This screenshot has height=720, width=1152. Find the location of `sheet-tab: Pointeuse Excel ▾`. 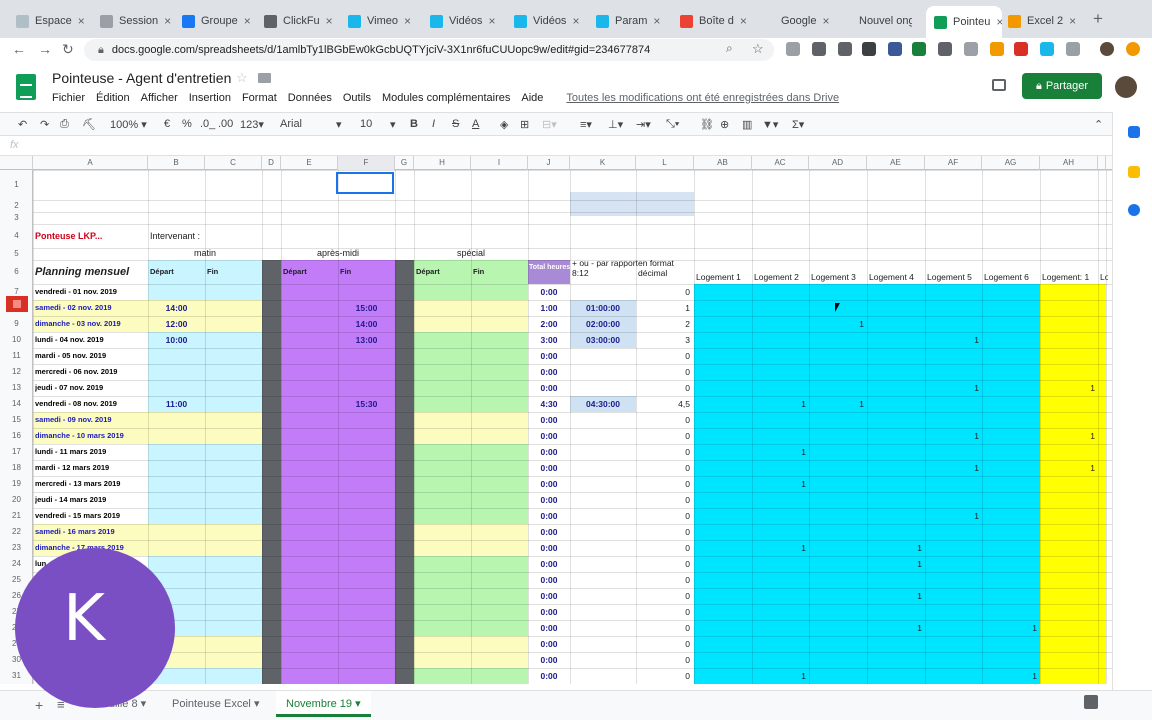

sheet-tab: Pointeuse Excel ▾ is located at coordinates (215, 703).